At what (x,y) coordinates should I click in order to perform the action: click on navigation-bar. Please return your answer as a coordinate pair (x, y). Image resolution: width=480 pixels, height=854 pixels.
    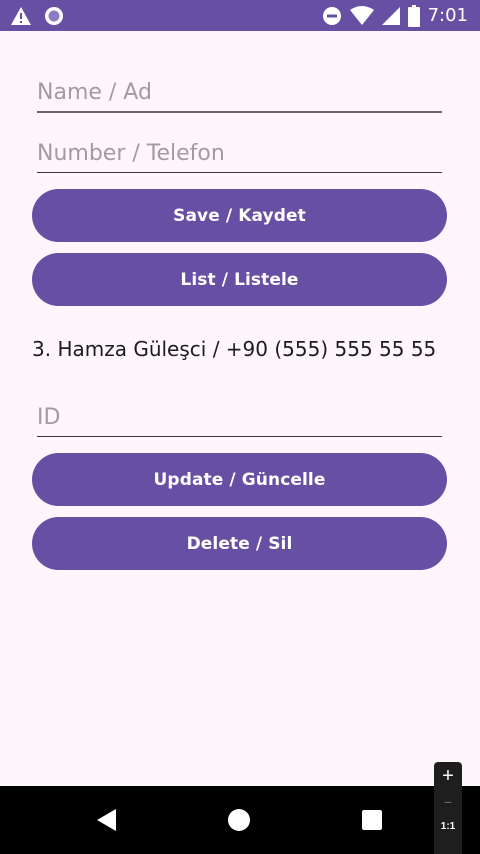
    Looking at the image, I should click on (240, 820).